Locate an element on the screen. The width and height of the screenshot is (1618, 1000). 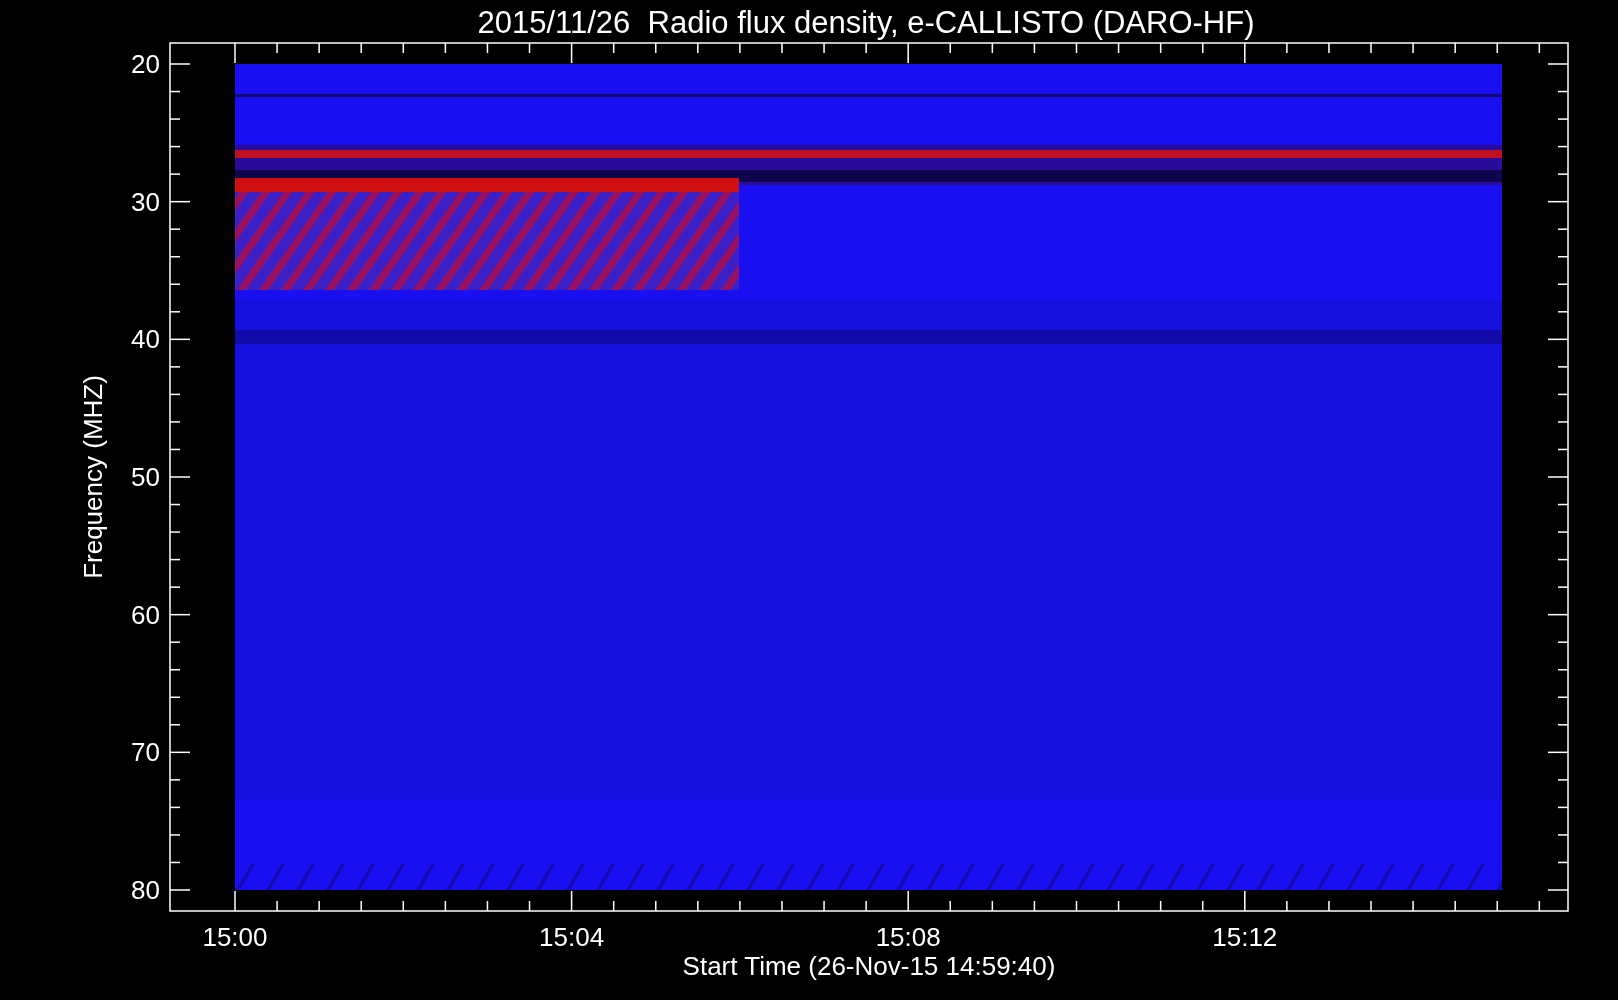
axis-title: Frequency (MHZ) is located at coordinates (93, 477).